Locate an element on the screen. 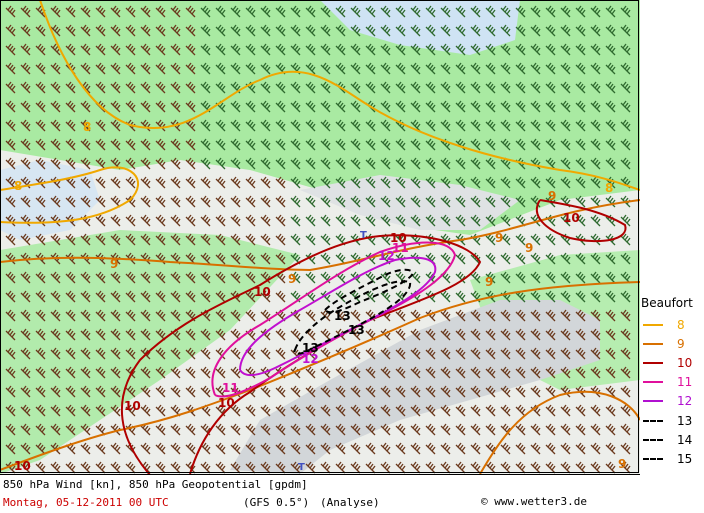 The image size is (704, 513). label-10-e: 10 is located at coordinates (571, 218).